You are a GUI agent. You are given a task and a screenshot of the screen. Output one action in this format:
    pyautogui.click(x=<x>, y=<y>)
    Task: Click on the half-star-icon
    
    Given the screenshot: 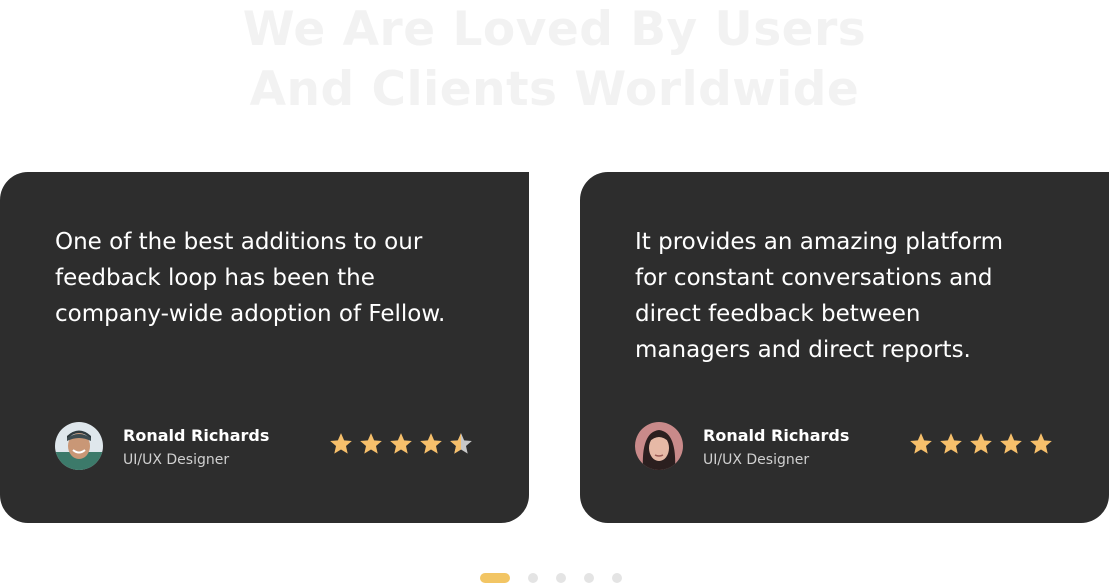 What is the action you would take?
    pyautogui.click(x=461, y=443)
    